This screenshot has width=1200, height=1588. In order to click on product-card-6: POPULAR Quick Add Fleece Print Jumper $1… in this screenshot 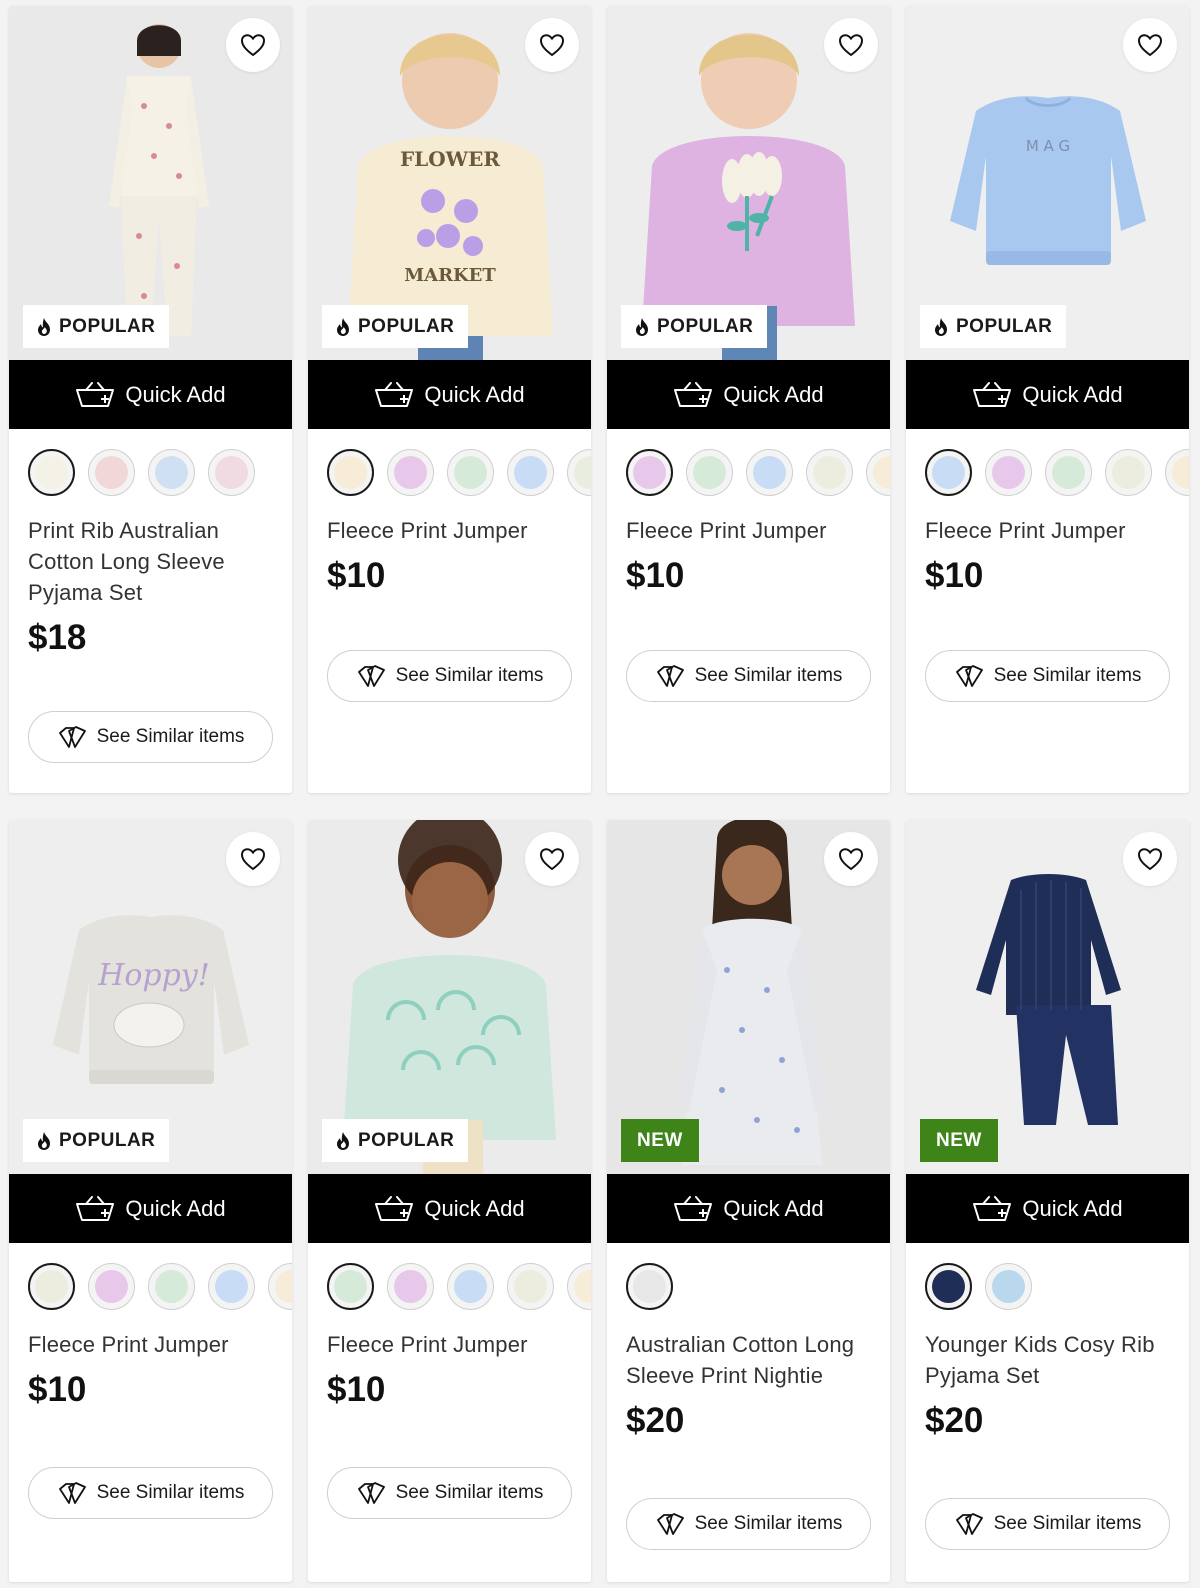, I will do `click(449, 1201)`.